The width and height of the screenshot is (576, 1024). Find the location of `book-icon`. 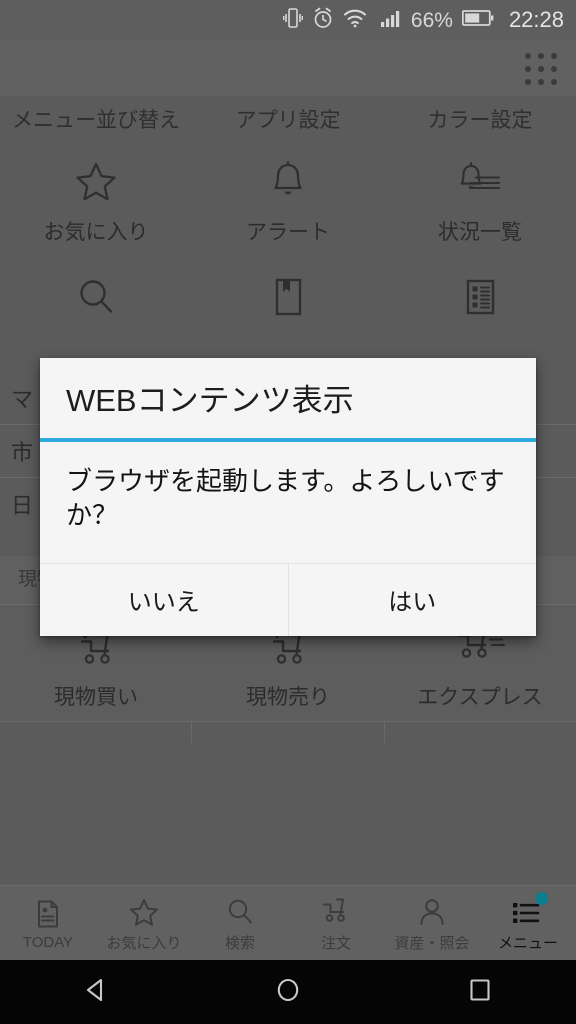

book-icon is located at coordinates (288, 297).